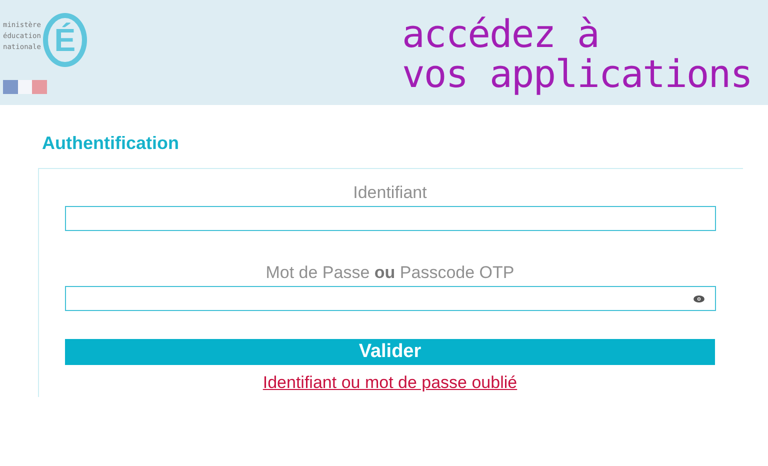 The image size is (768, 466). Describe the element at coordinates (390, 383) in the screenshot. I see `forgot-link: Identifiant ou mot de passe oublié` at that location.